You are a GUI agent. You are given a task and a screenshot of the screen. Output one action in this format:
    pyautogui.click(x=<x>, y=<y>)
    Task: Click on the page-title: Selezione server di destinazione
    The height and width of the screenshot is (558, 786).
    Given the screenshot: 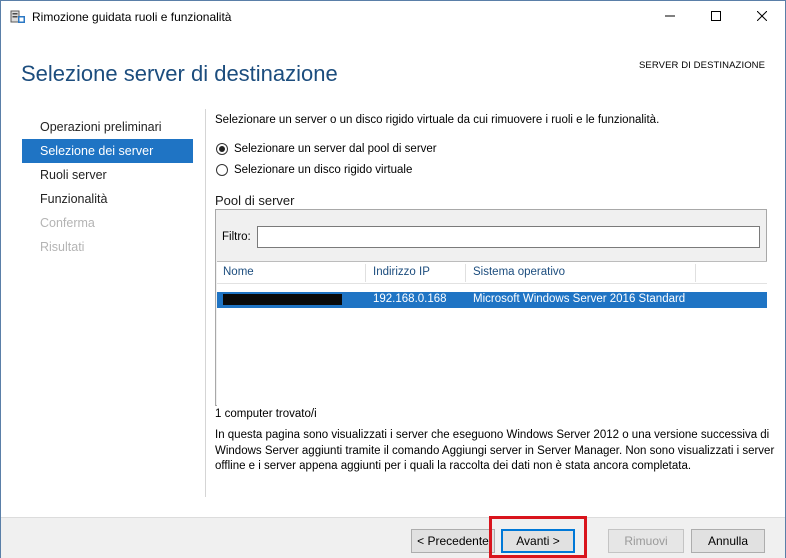 What is the action you would take?
    pyautogui.click(x=179, y=73)
    